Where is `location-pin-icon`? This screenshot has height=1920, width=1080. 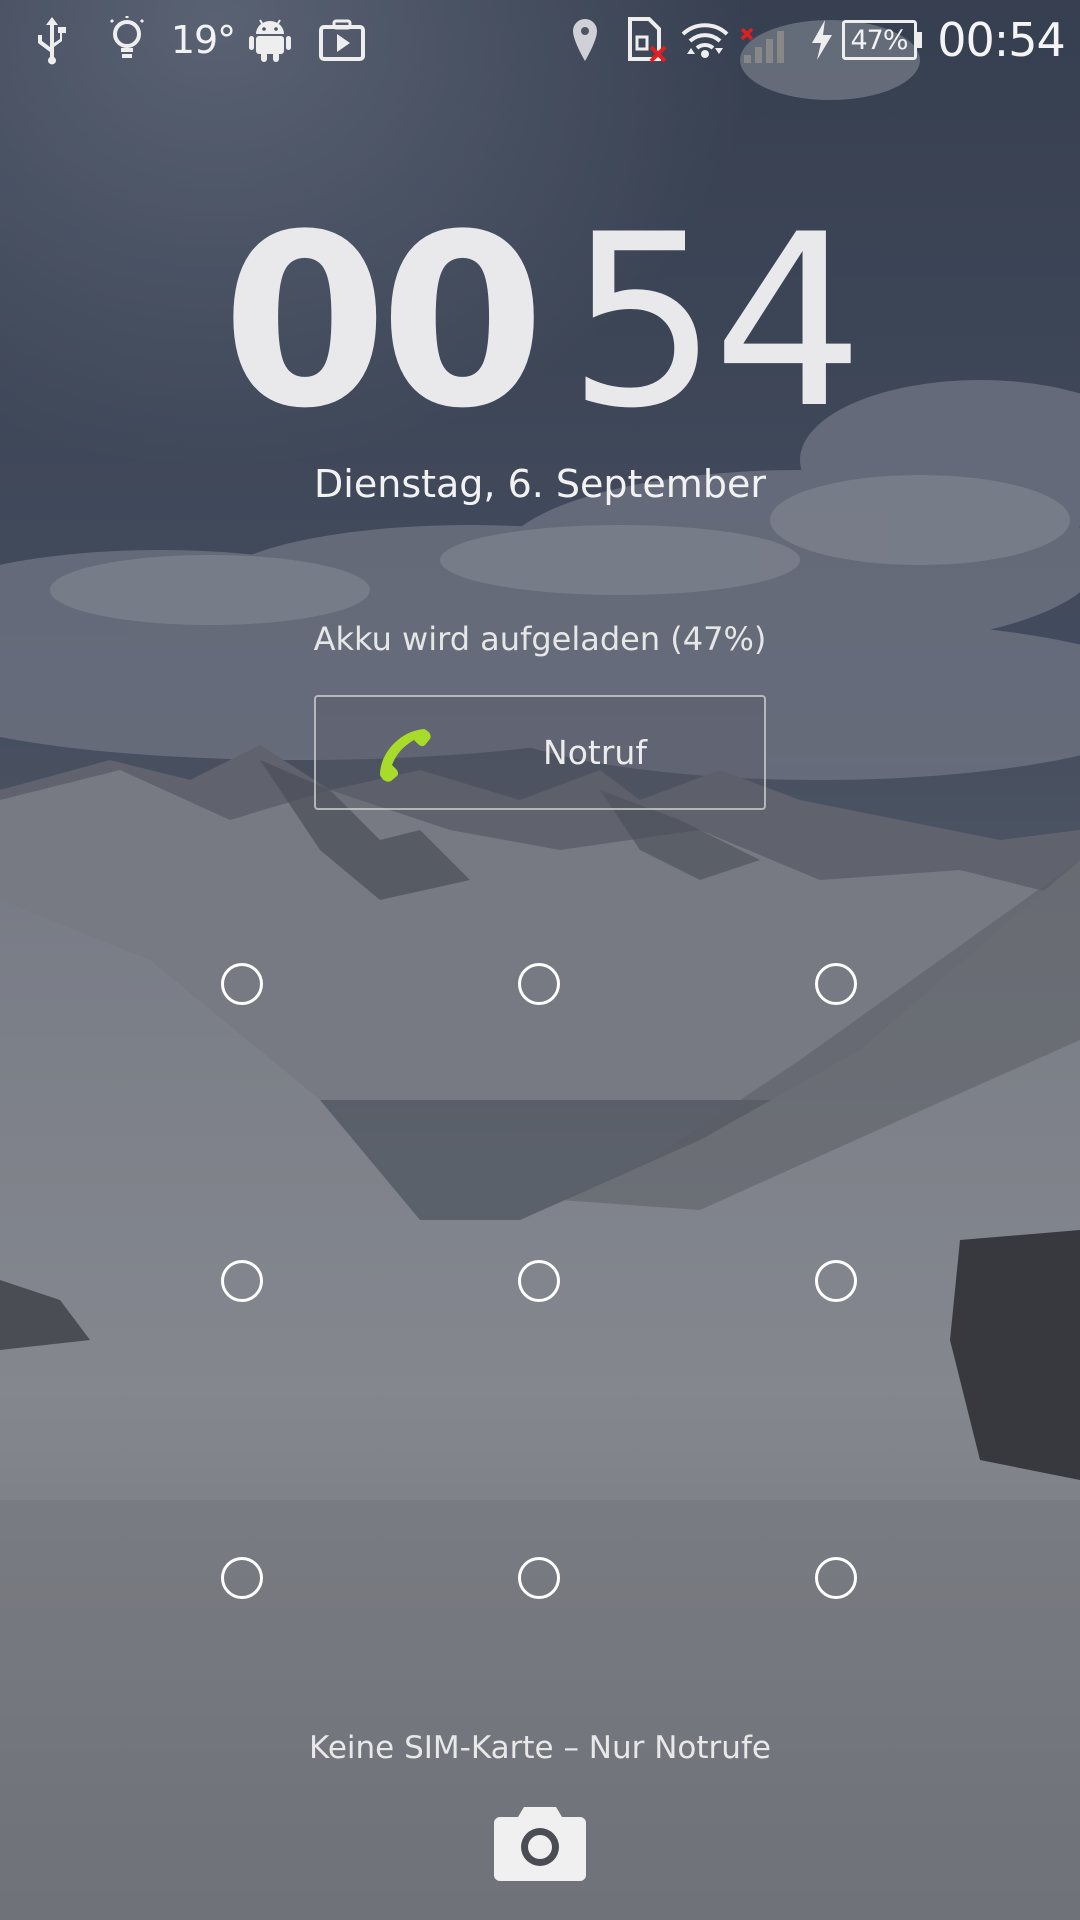 location-pin-icon is located at coordinates (585, 40).